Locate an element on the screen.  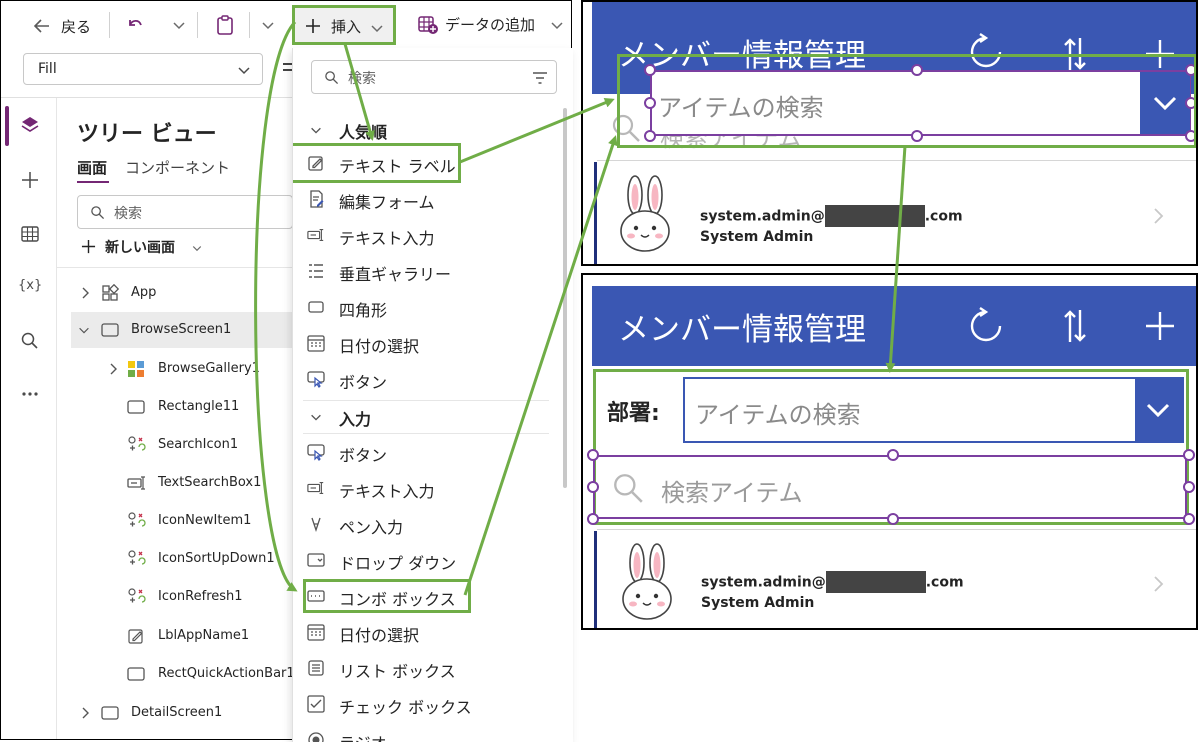
toolbar-divider is located at coordinates (249, 25).